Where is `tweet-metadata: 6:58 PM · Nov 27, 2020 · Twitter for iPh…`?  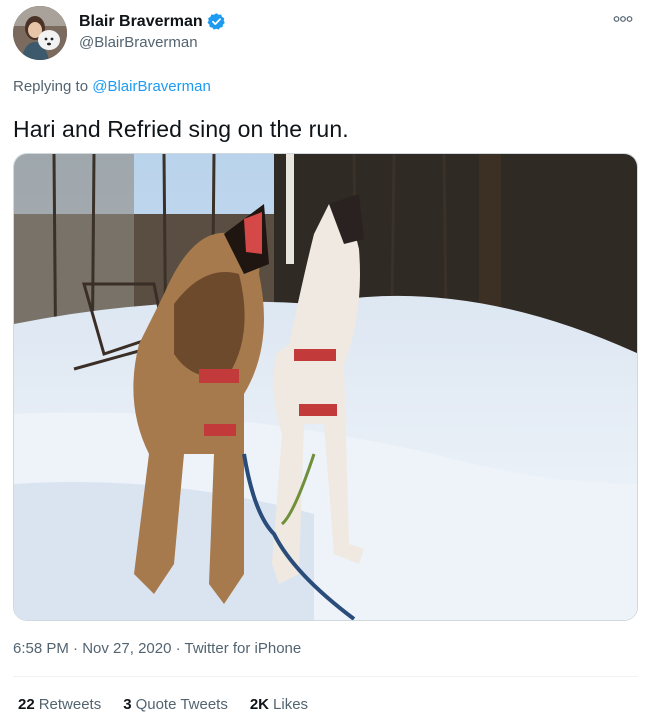 tweet-metadata: 6:58 PM · Nov 27, 2020 · Twitter for iPh… is located at coordinates (157, 648).